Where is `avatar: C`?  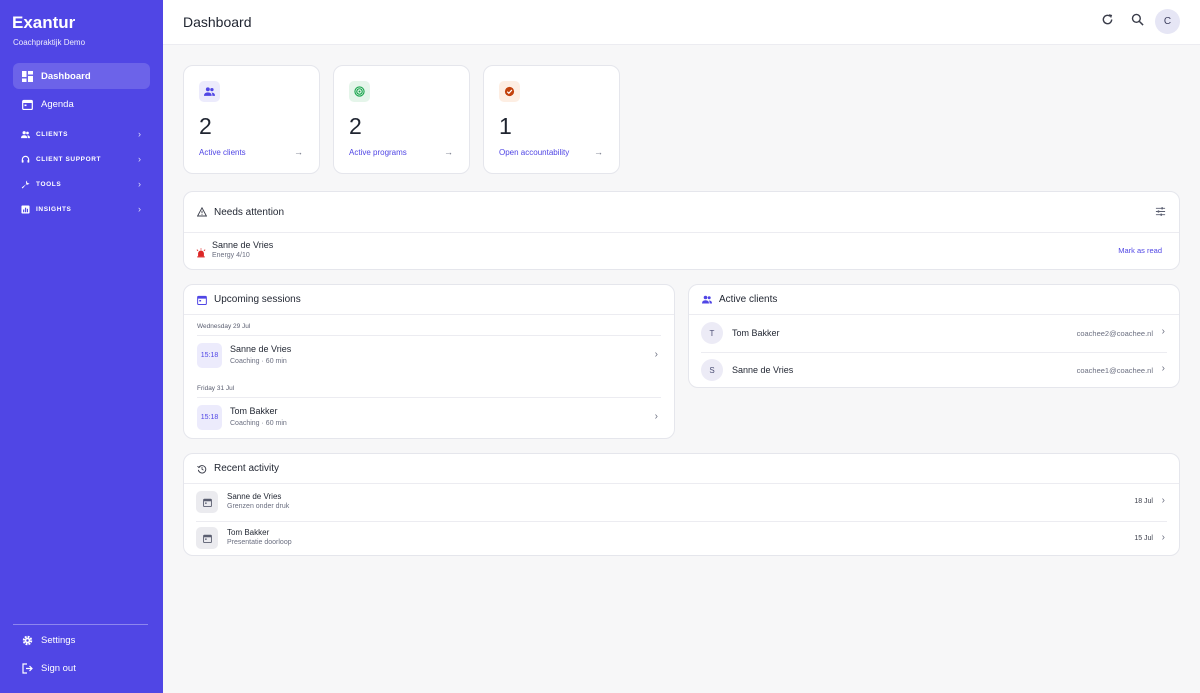
avatar: C is located at coordinates (1167, 21).